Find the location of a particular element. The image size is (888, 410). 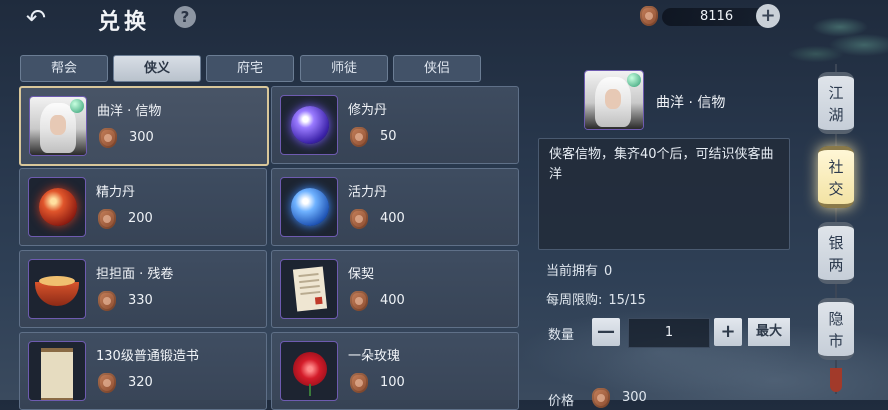

side-menu-label: 银两 is located at coordinates (836, 254).